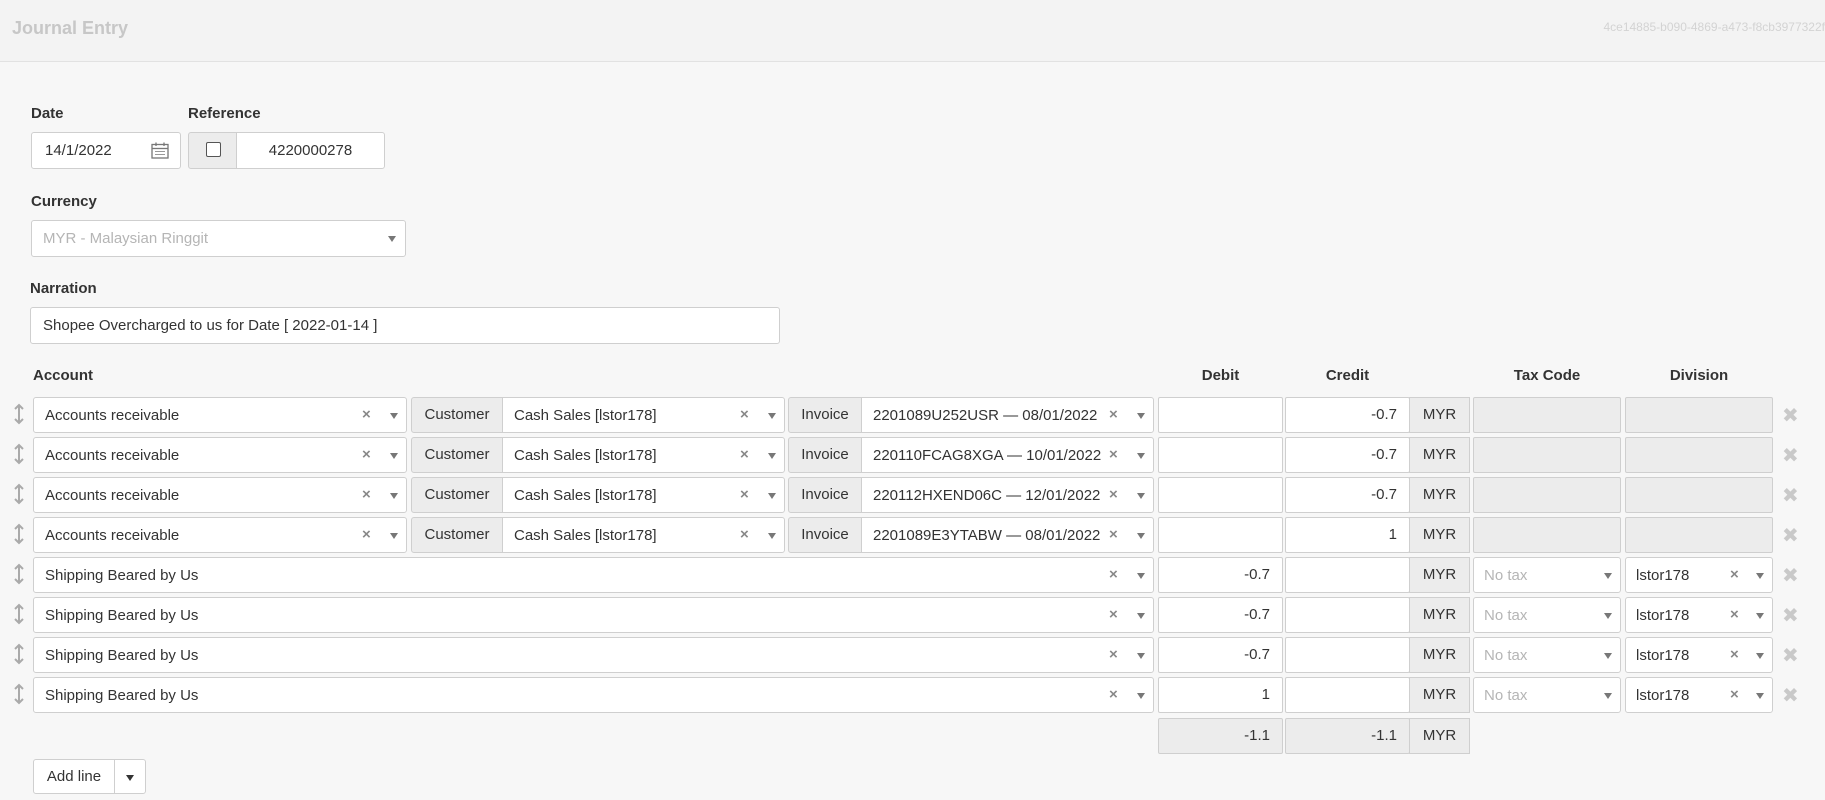 The image size is (1825, 800). What do you see at coordinates (310, 150) in the screenshot?
I see `reference-input: 4220000278` at bounding box center [310, 150].